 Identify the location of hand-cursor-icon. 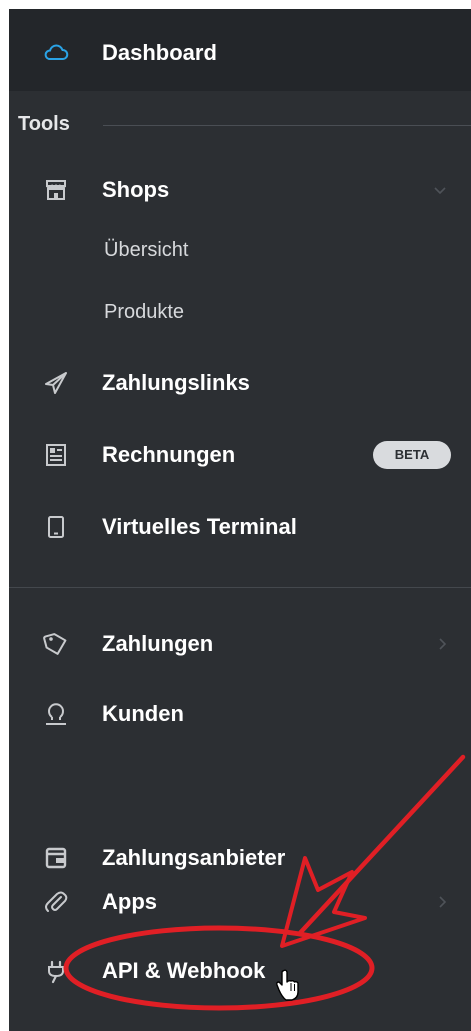
(287, 985).